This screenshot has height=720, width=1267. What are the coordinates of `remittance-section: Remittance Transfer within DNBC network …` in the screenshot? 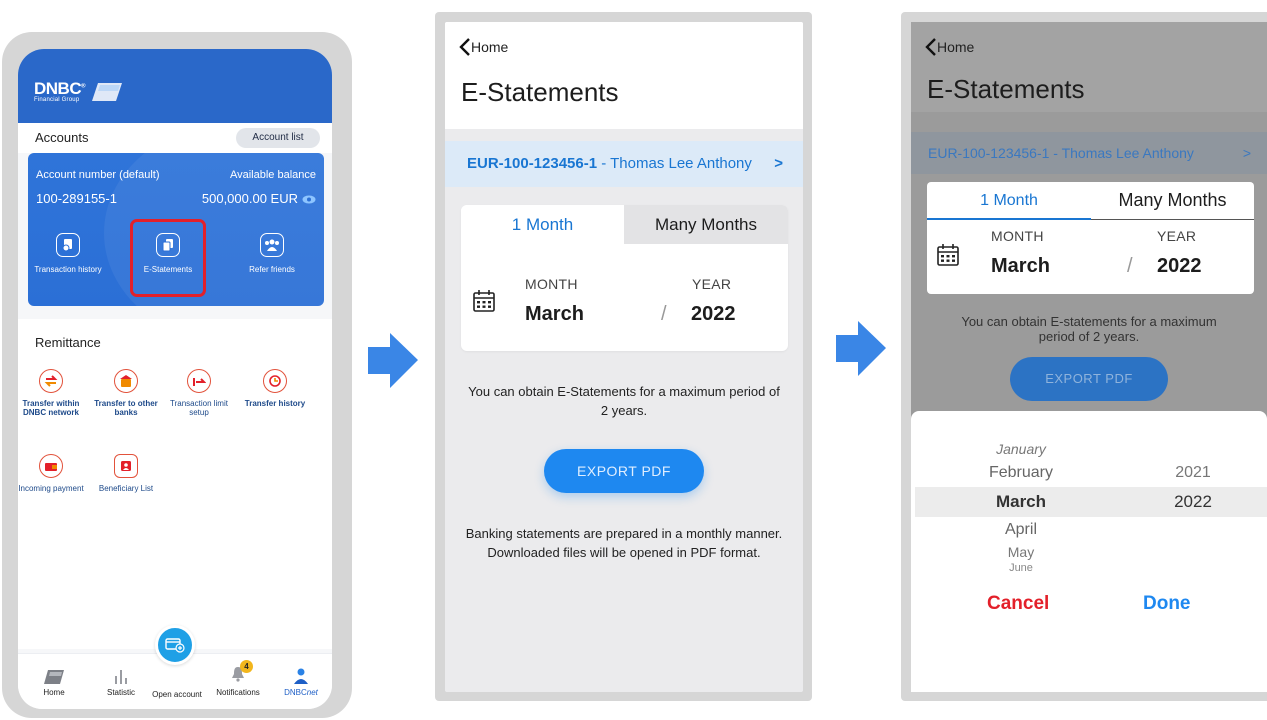 It's located at (175, 484).